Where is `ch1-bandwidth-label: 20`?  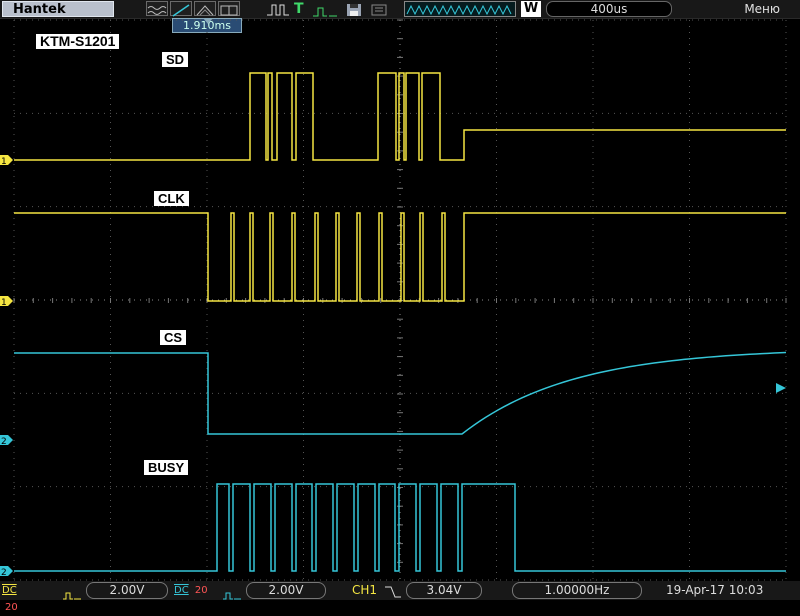
ch1-bandwidth-label: 20 is located at coordinates (11, 607).